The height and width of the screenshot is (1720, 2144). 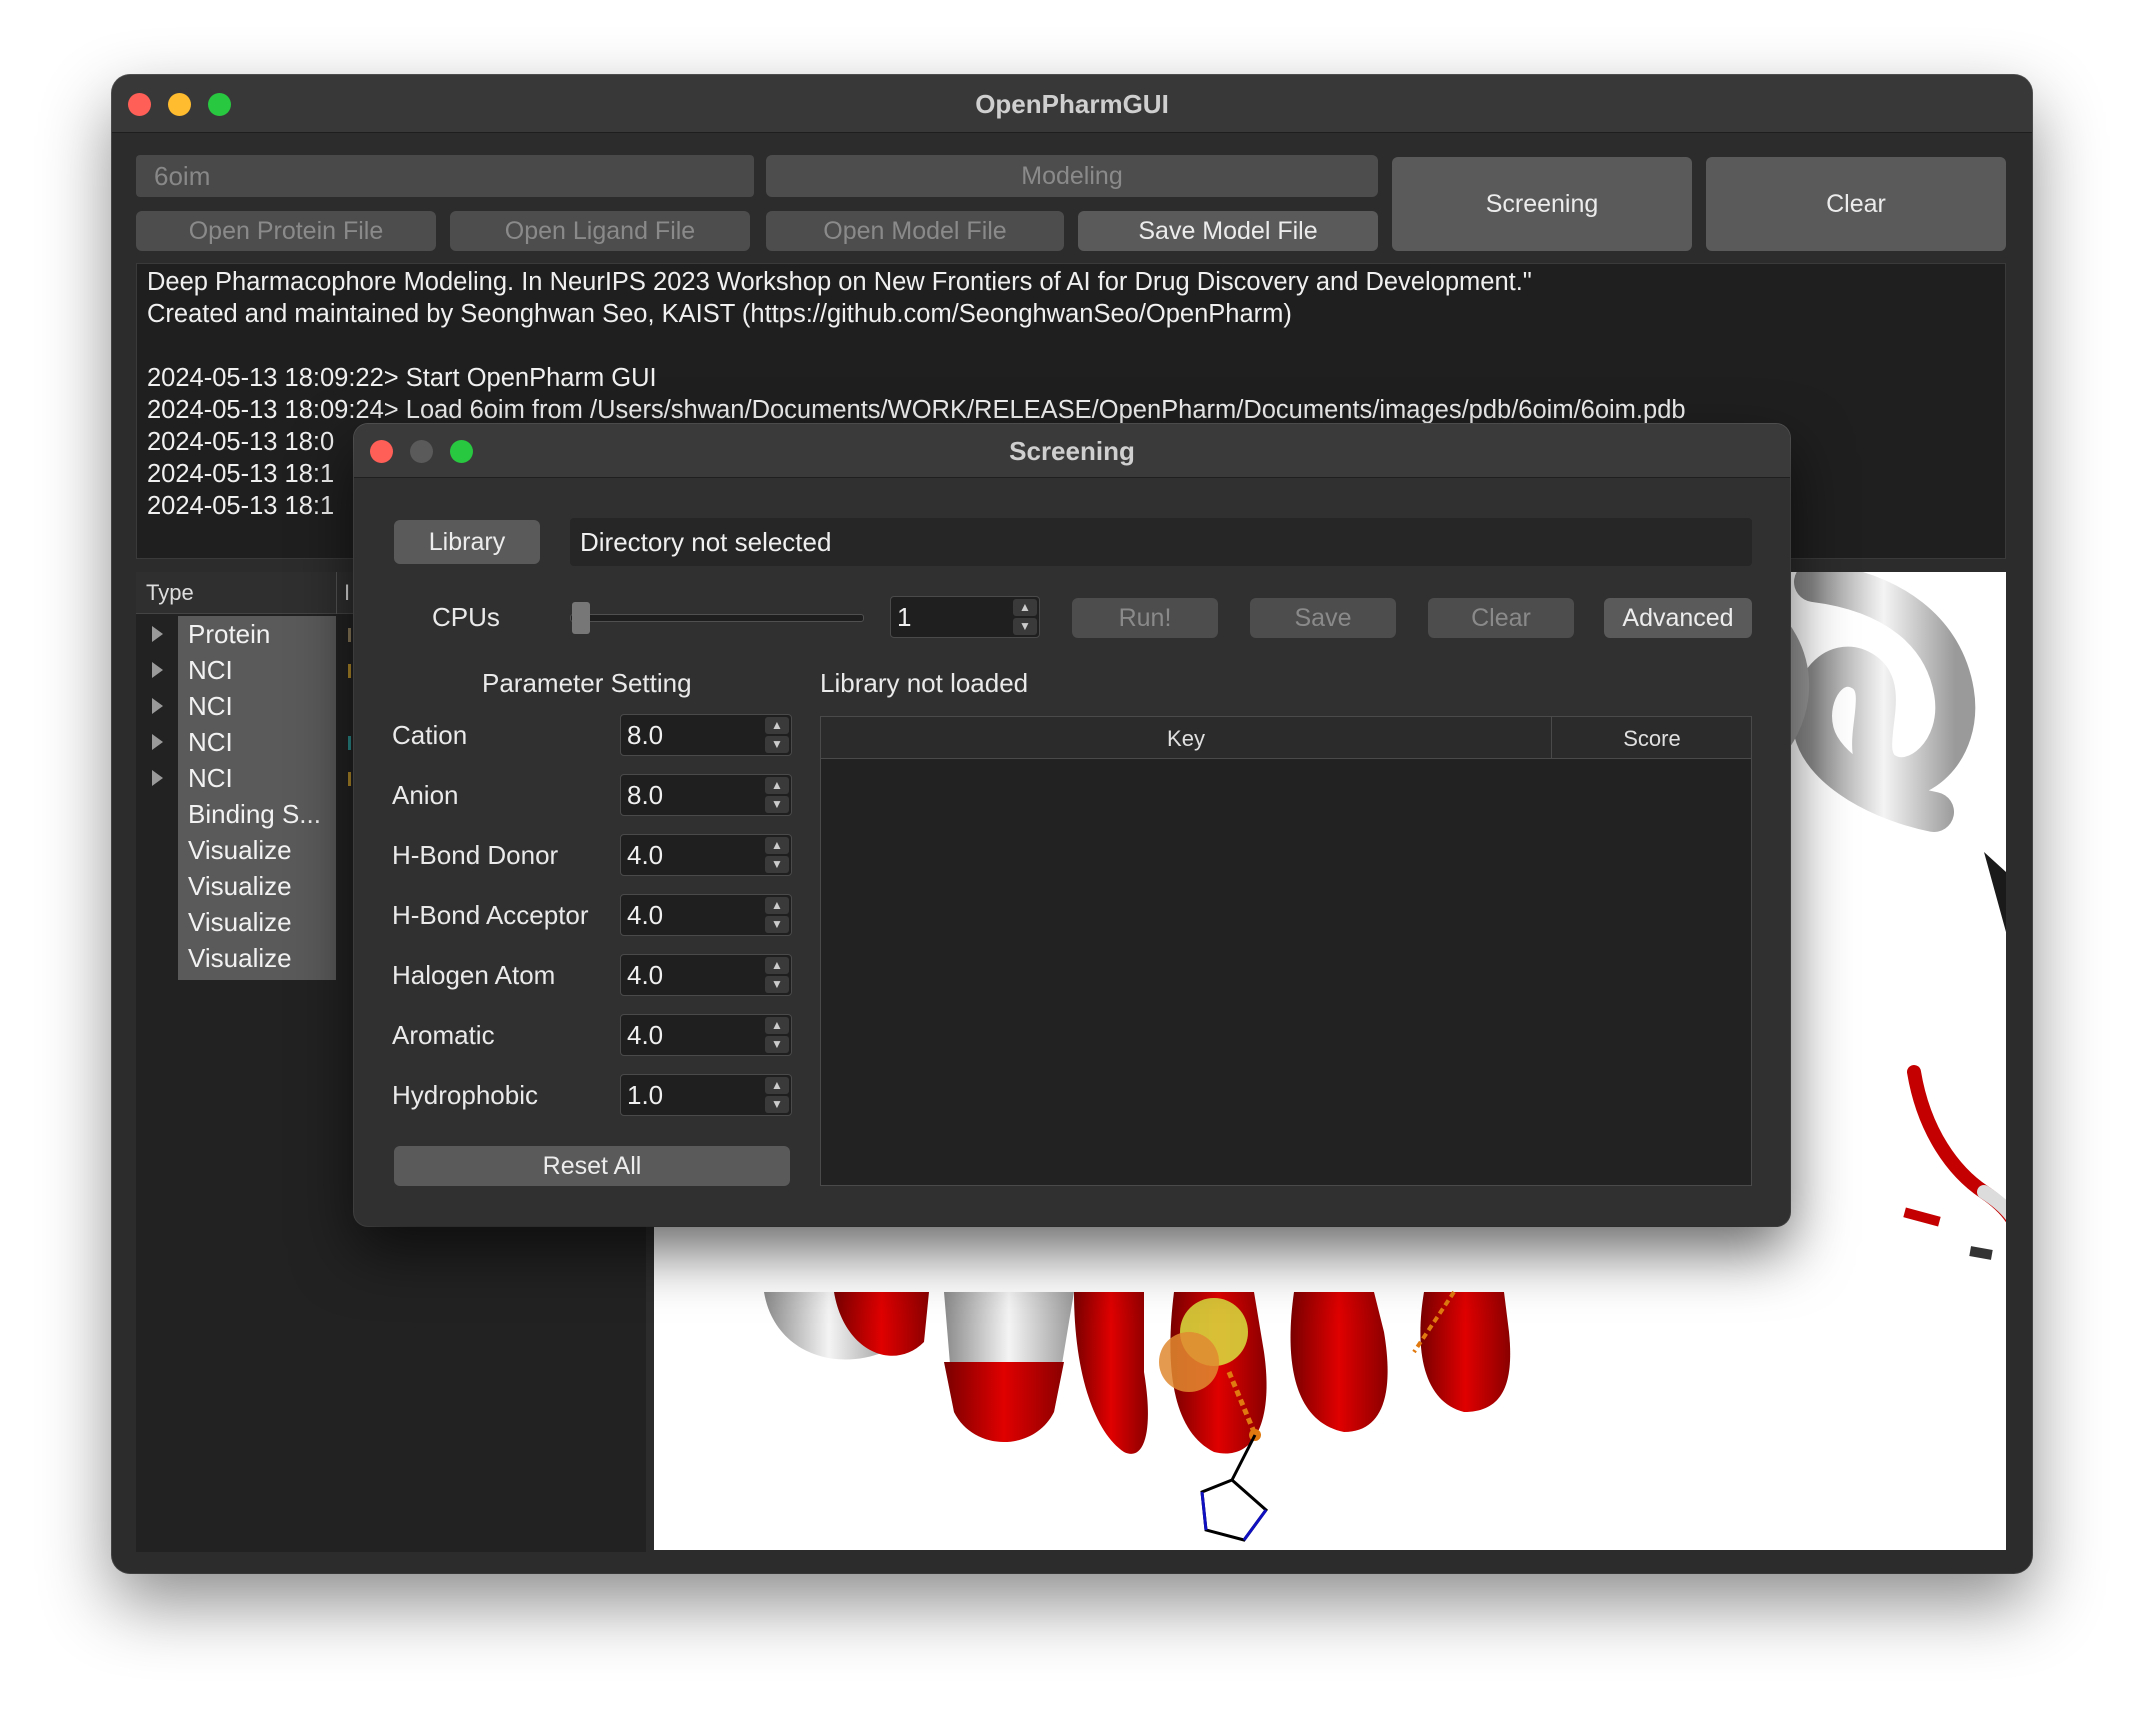 What do you see at coordinates (706, 1095) in the screenshot?
I see `param-spinbox-hydrophobic: 1.0 ▲ ▼` at bounding box center [706, 1095].